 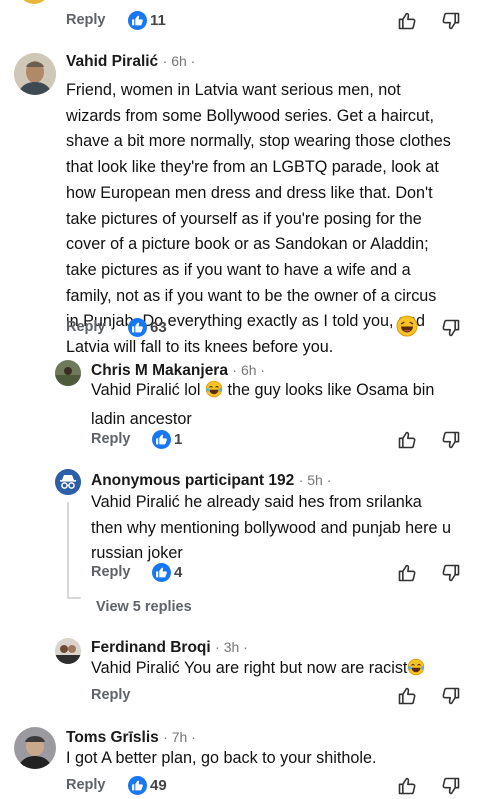 I want to click on avatar-partial, so click(x=34, y=2).